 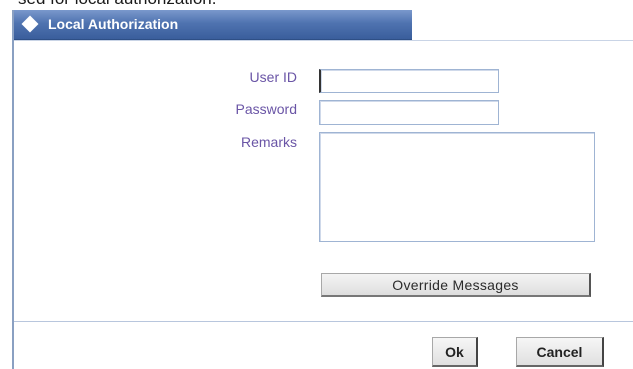 What do you see at coordinates (268, 142) in the screenshot?
I see `remarks-label: Remarks` at bounding box center [268, 142].